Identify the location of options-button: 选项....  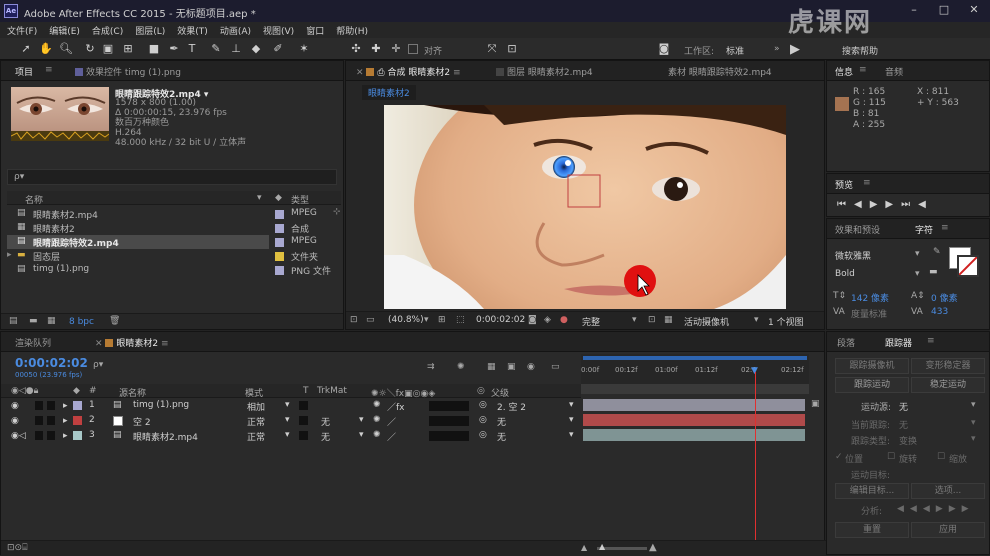
(948, 491).